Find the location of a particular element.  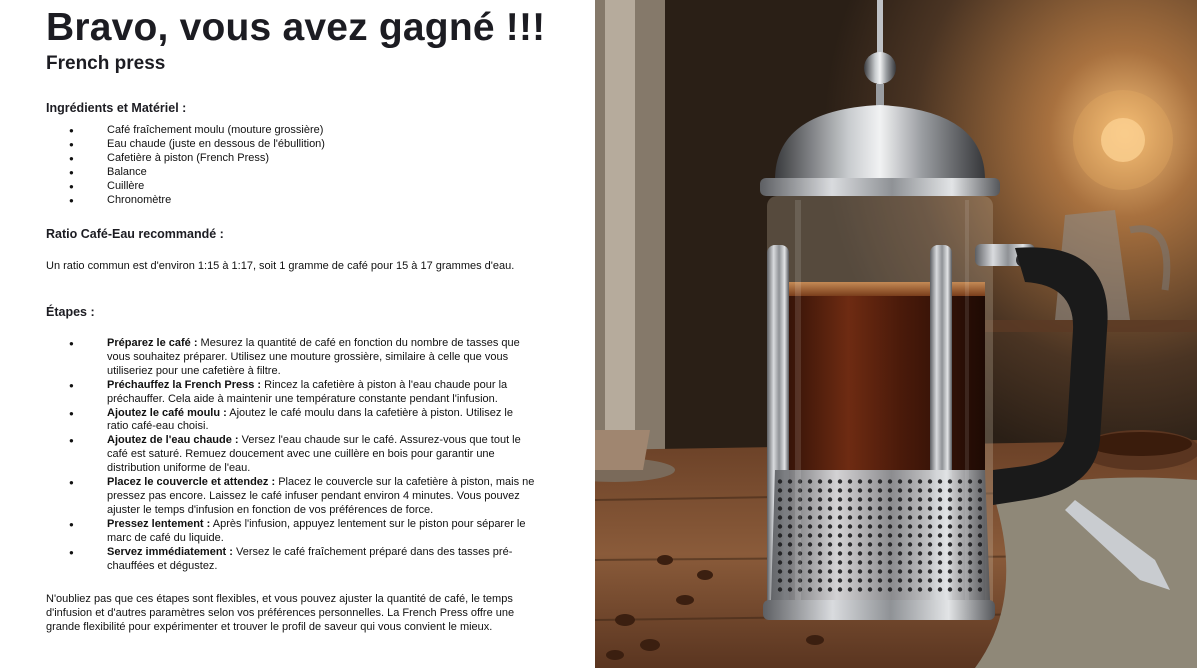

step-label: Préchauffez la French Press : is located at coordinates (184, 384).